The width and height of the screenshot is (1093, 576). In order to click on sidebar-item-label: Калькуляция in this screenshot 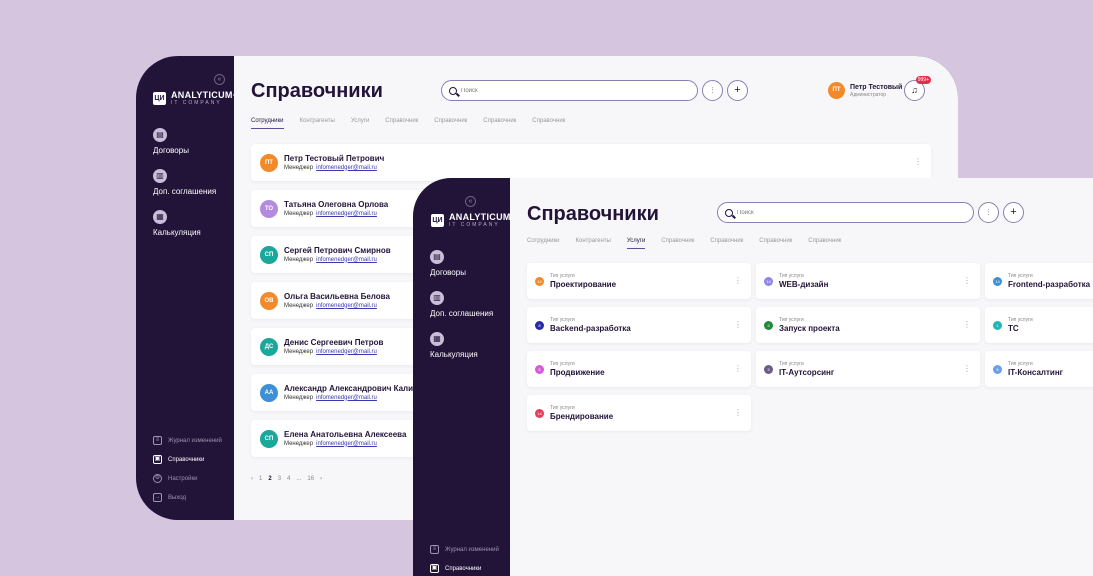, I will do `click(454, 354)`.